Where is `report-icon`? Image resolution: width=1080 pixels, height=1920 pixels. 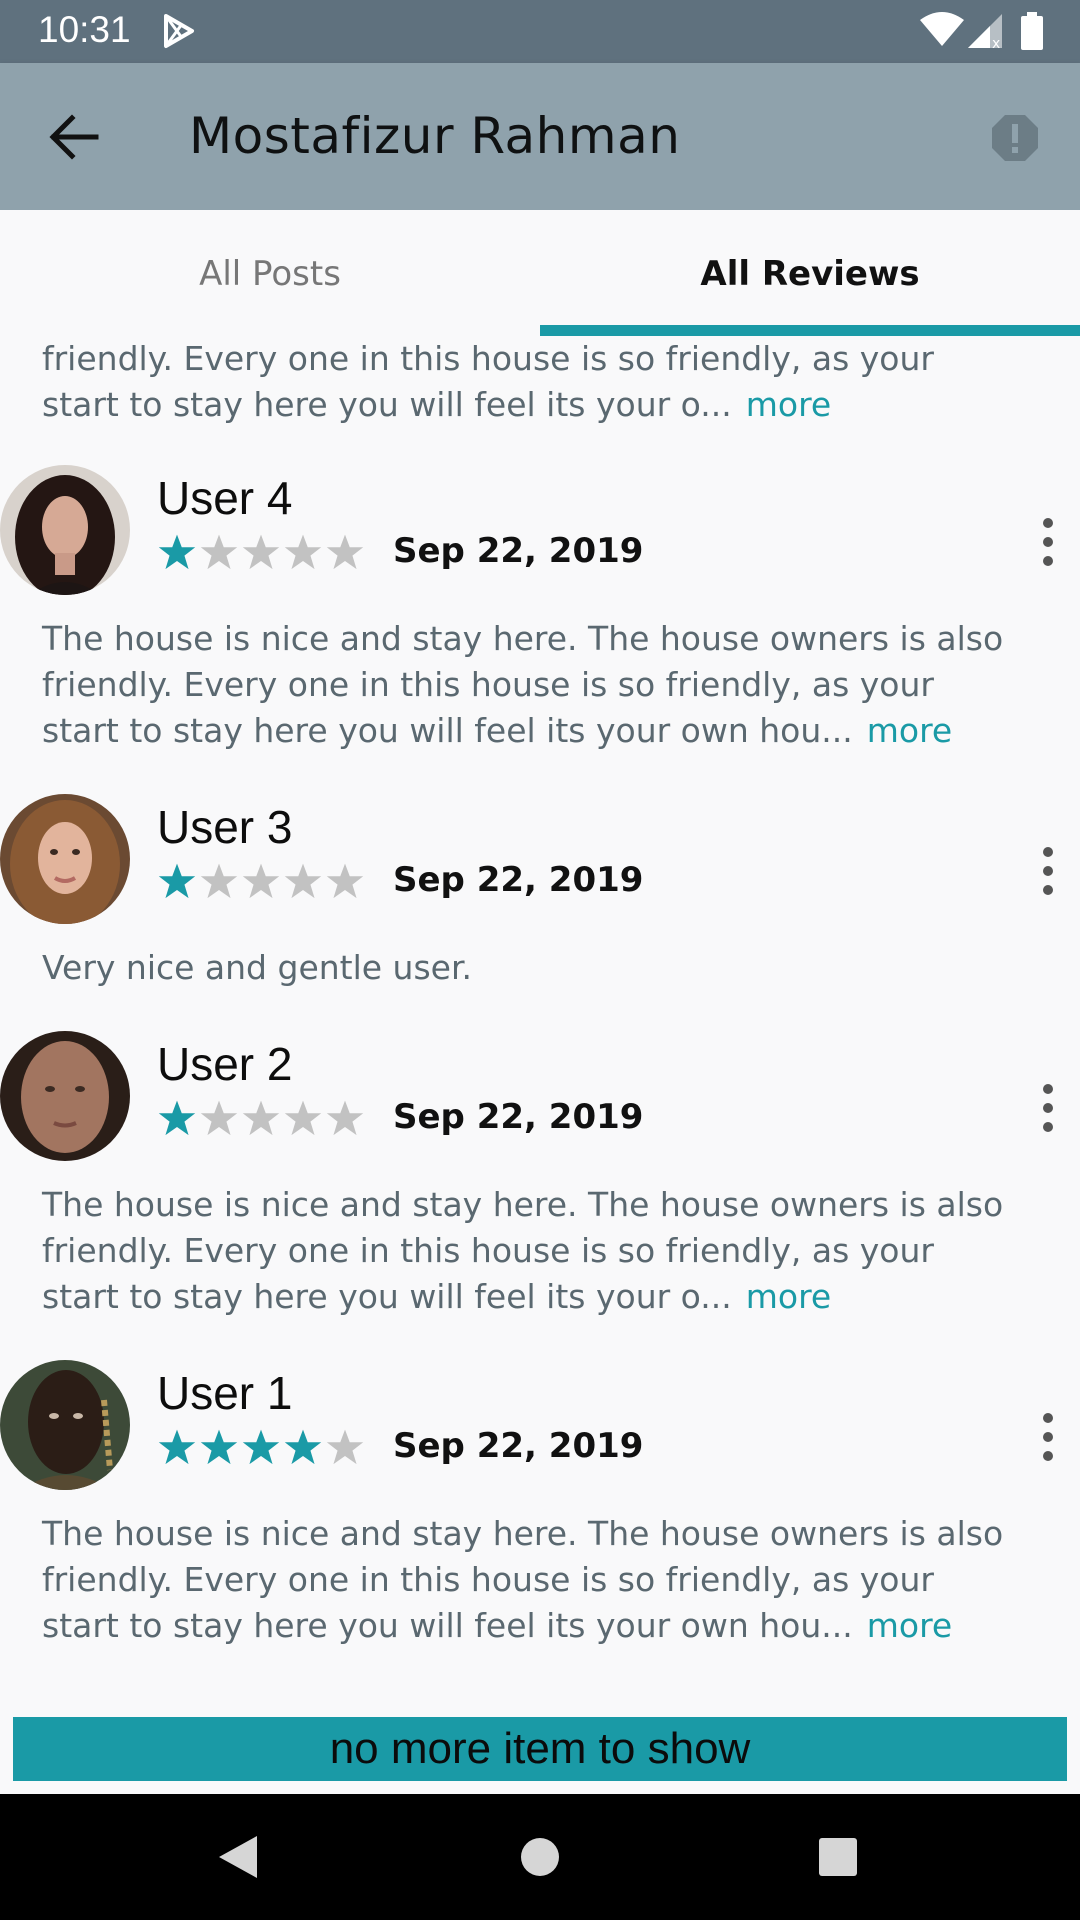
report-icon is located at coordinates (1015, 138).